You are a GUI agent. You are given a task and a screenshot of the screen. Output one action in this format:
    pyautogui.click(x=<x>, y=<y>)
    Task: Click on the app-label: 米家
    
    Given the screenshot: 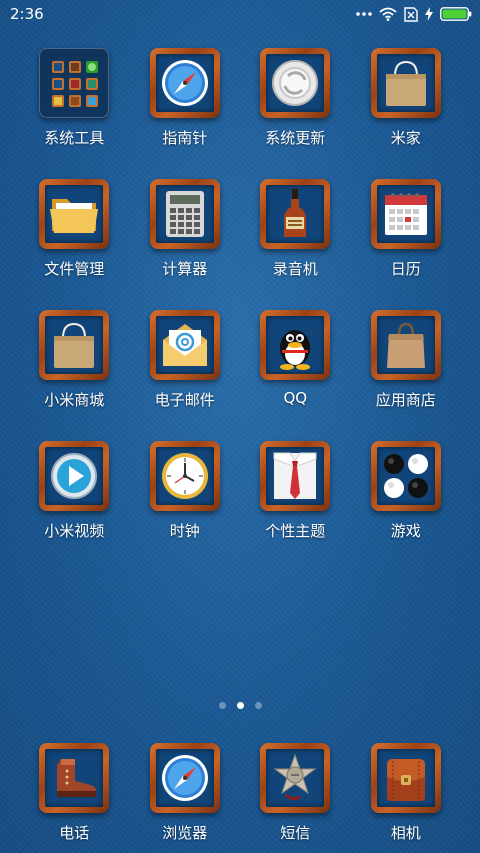 What is the action you would take?
    pyautogui.click(x=405, y=138)
    